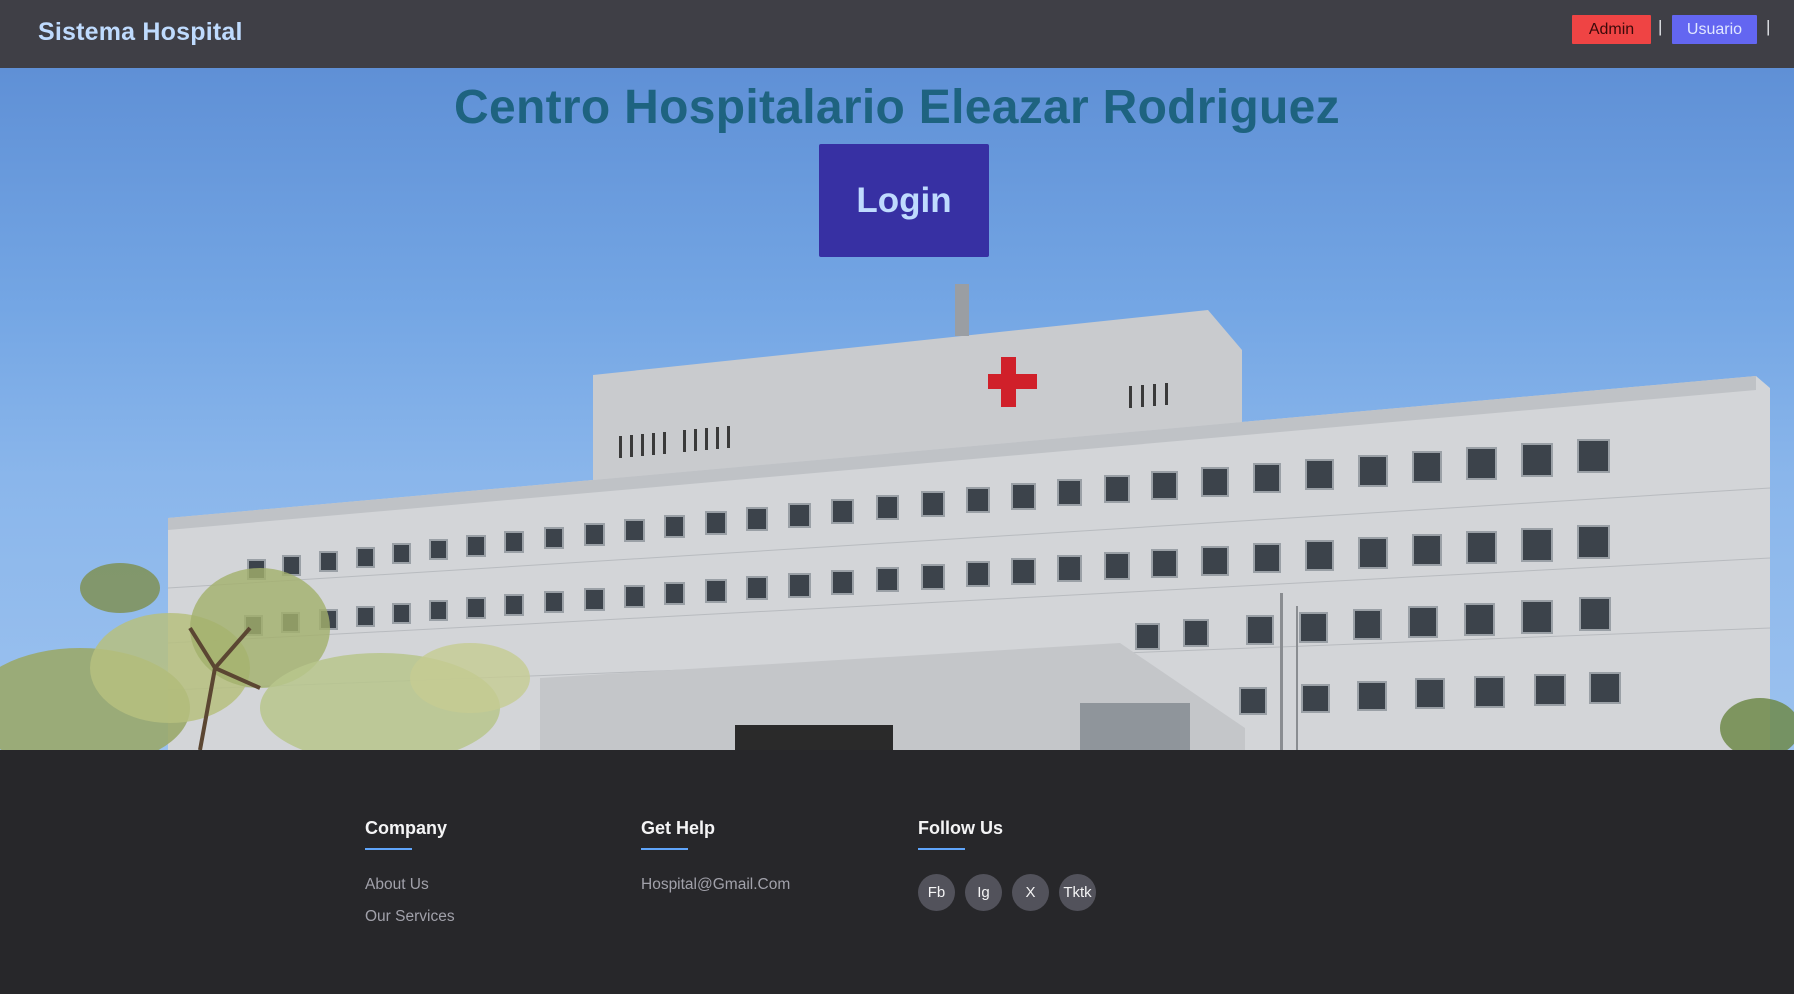 The image size is (1794, 994). What do you see at coordinates (904, 200) in the screenshot?
I see `login-button: Login` at bounding box center [904, 200].